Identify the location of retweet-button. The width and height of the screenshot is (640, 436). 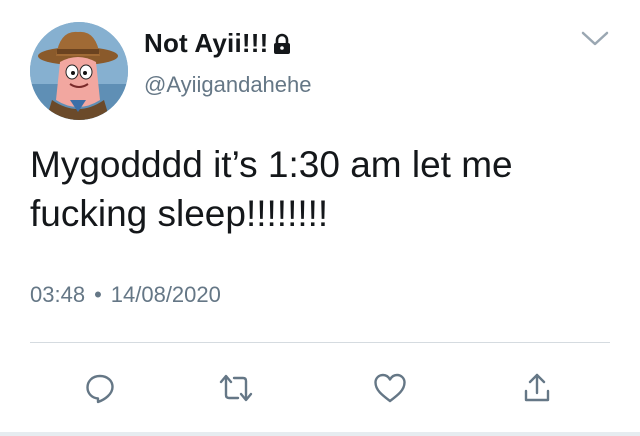
(236, 390).